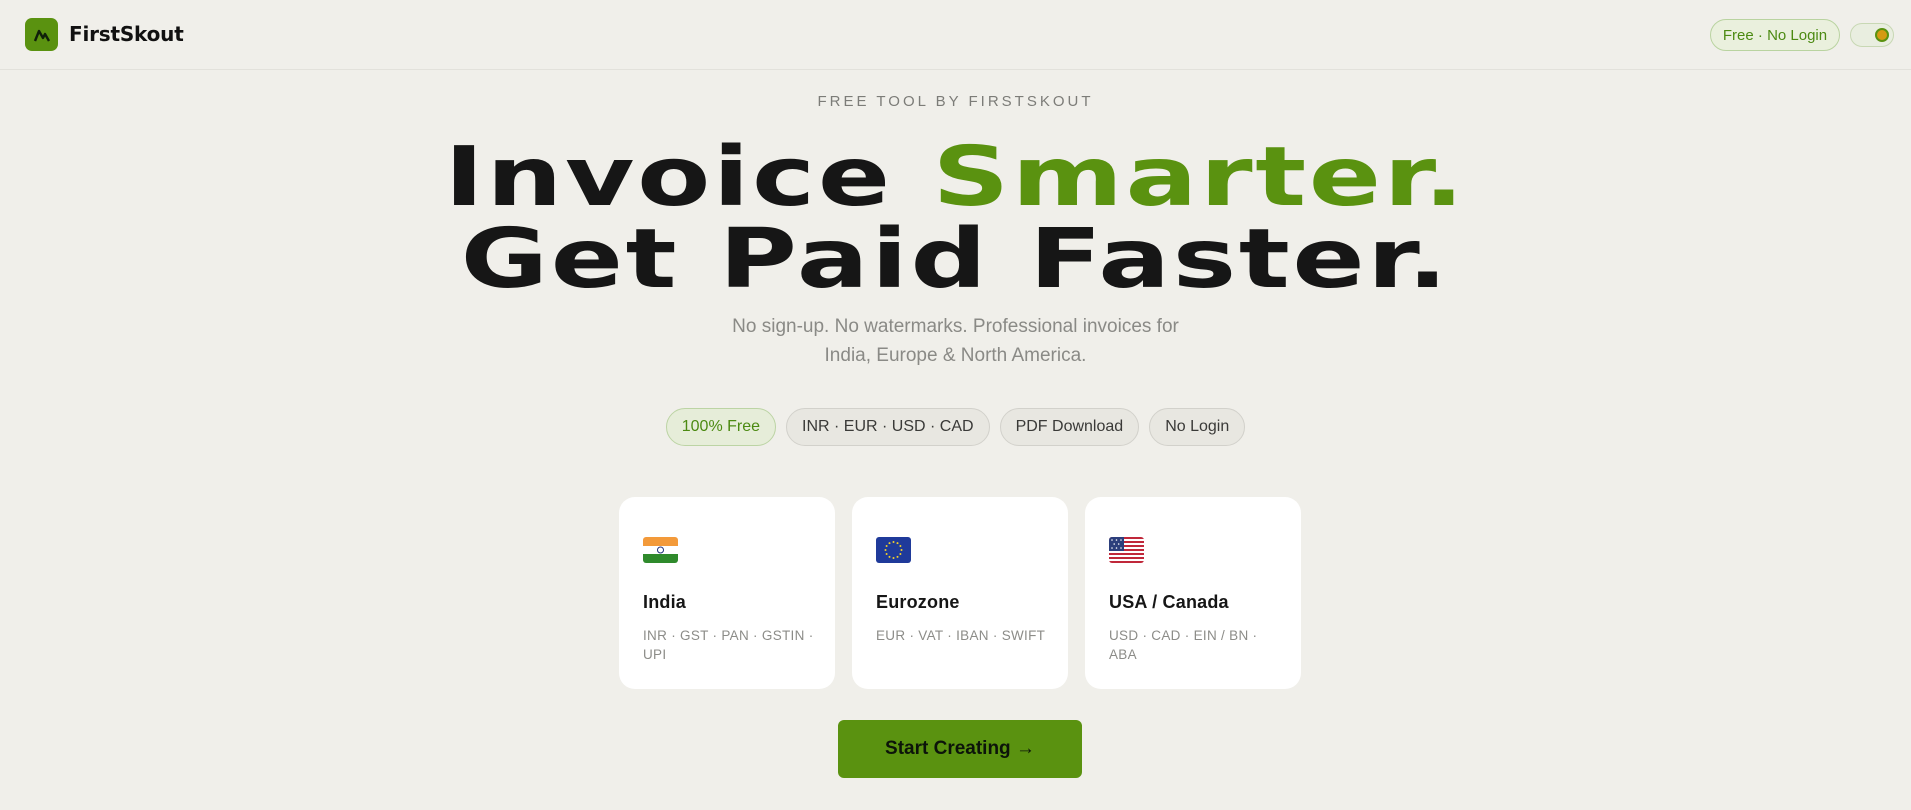 This screenshot has width=1911, height=810. What do you see at coordinates (688, 177) in the screenshot?
I see `headline-plain: Invoice` at bounding box center [688, 177].